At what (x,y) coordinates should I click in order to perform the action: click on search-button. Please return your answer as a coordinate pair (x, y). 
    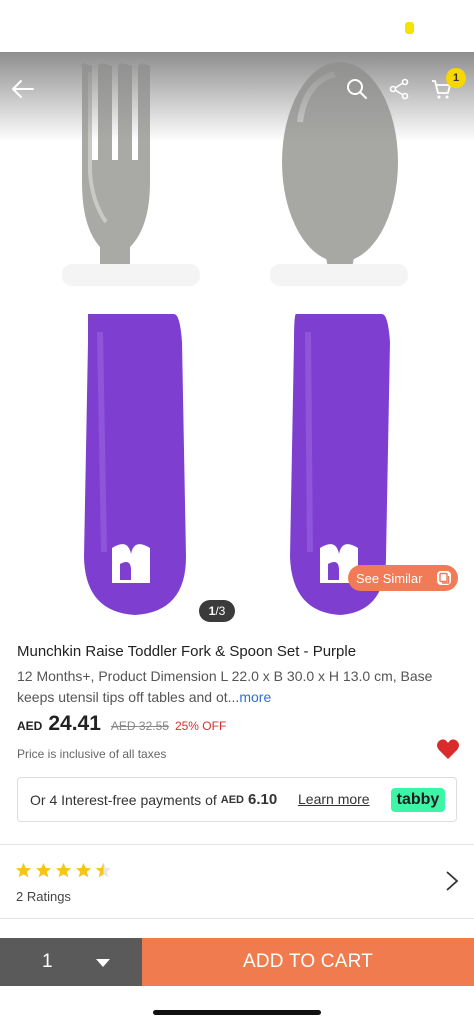
    Looking at the image, I should click on (357, 89).